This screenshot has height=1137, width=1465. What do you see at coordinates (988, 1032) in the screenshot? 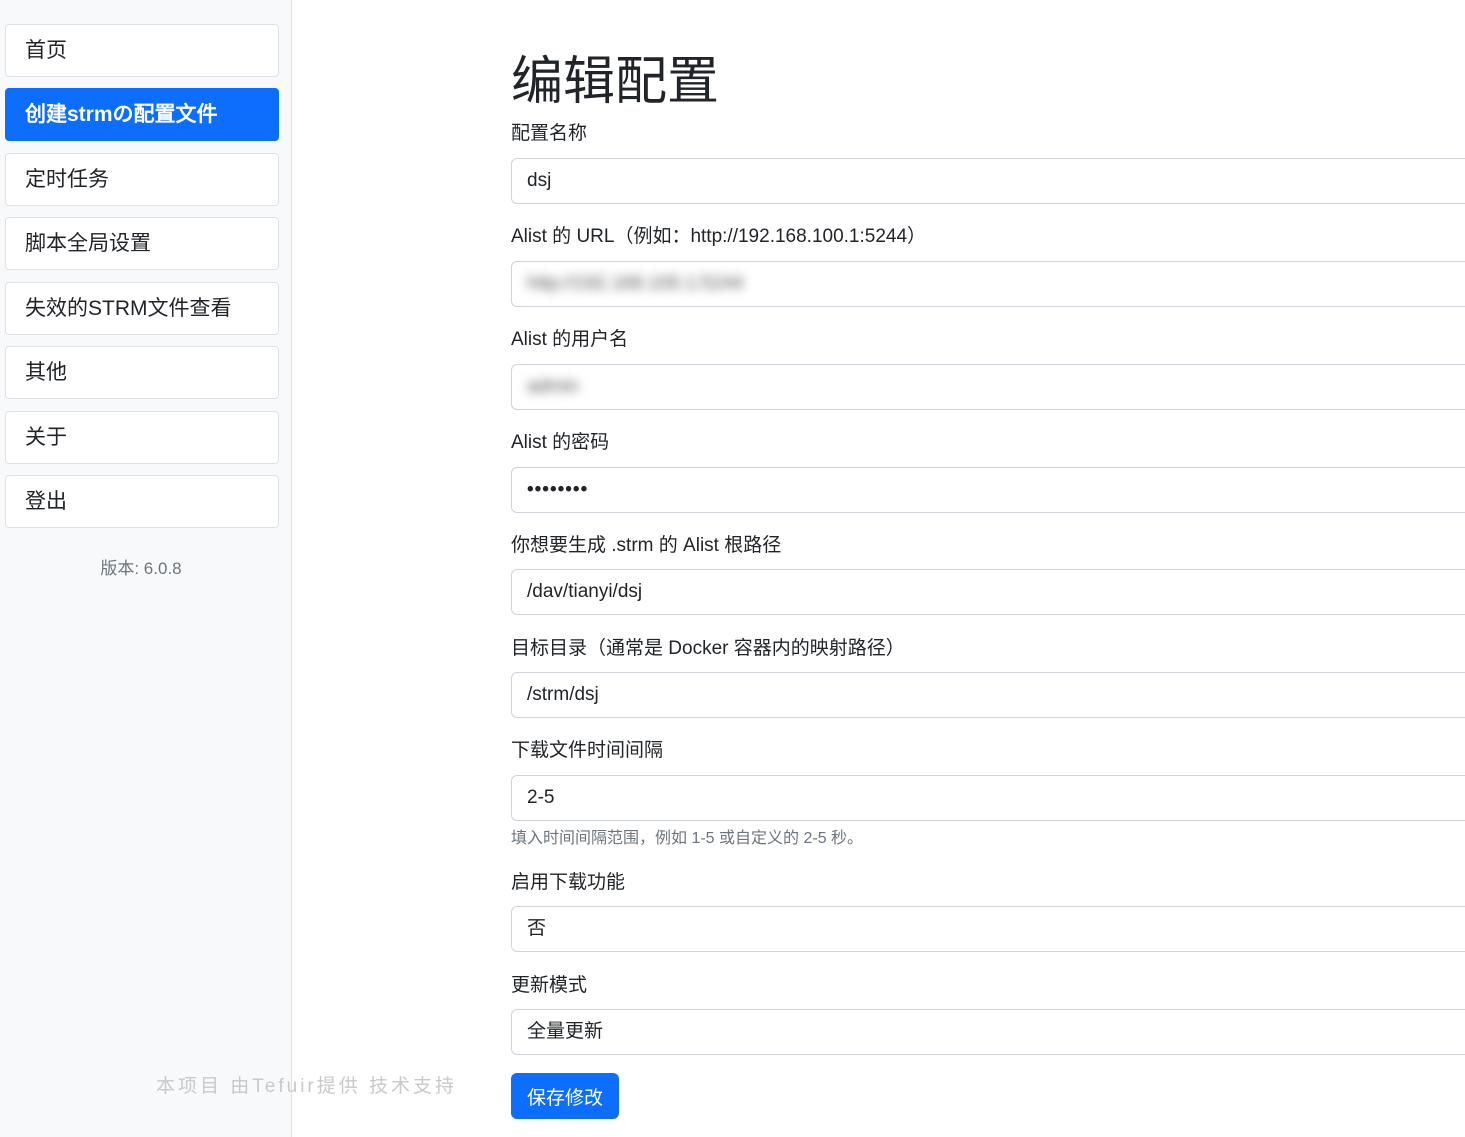
I see `update-mode-select: 全量更新` at bounding box center [988, 1032].